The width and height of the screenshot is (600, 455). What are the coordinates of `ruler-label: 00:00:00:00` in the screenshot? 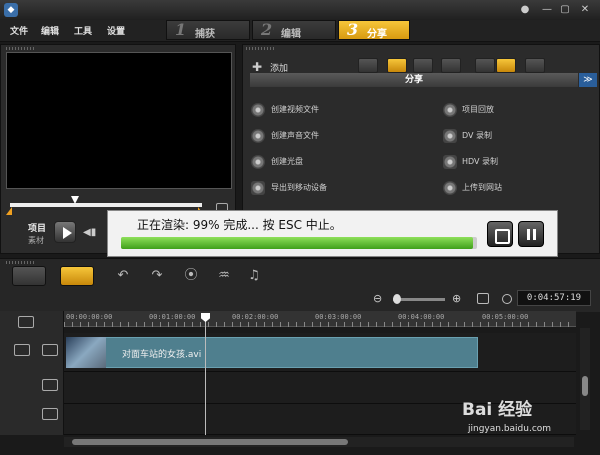 It's located at (89, 317).